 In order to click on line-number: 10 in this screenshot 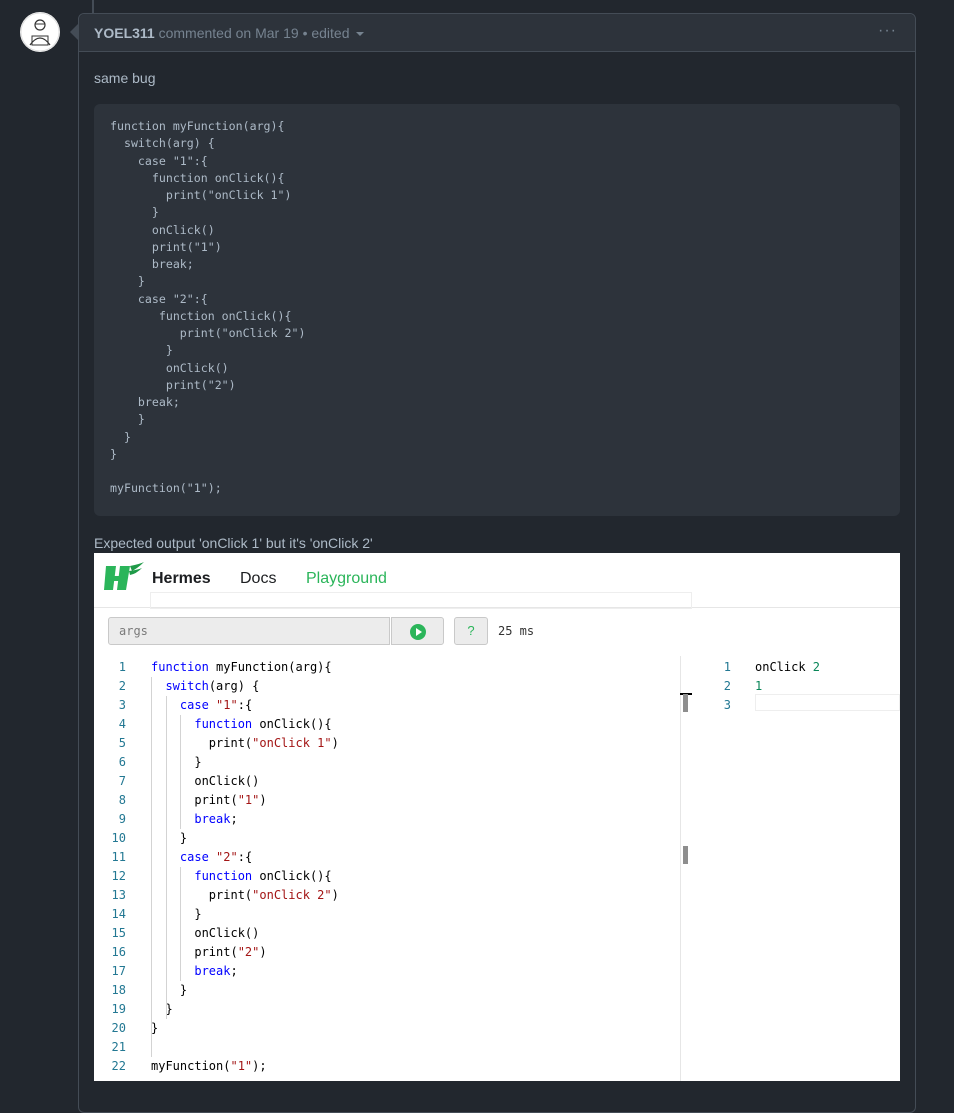, I will do `click(118, 838)`.